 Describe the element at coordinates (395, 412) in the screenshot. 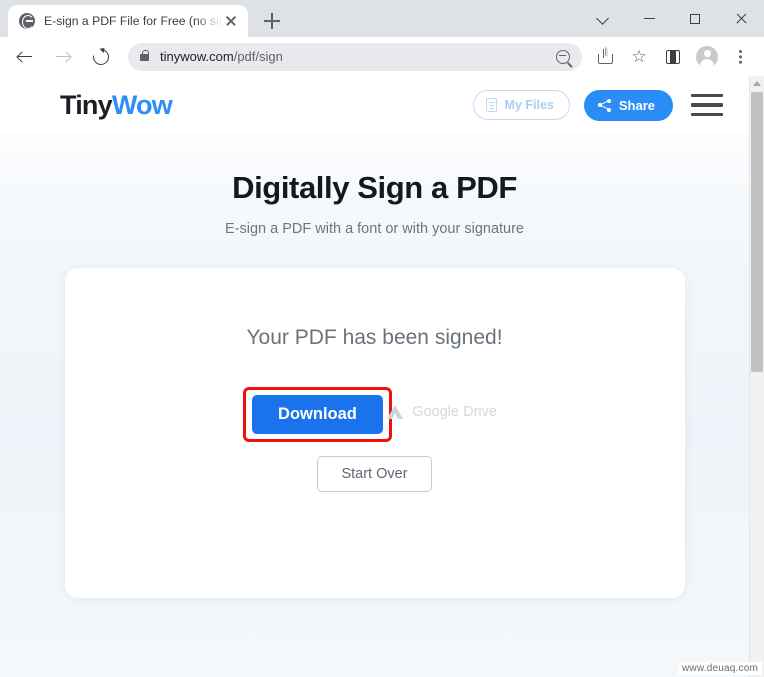

I see `google-drive-icon` at that location.